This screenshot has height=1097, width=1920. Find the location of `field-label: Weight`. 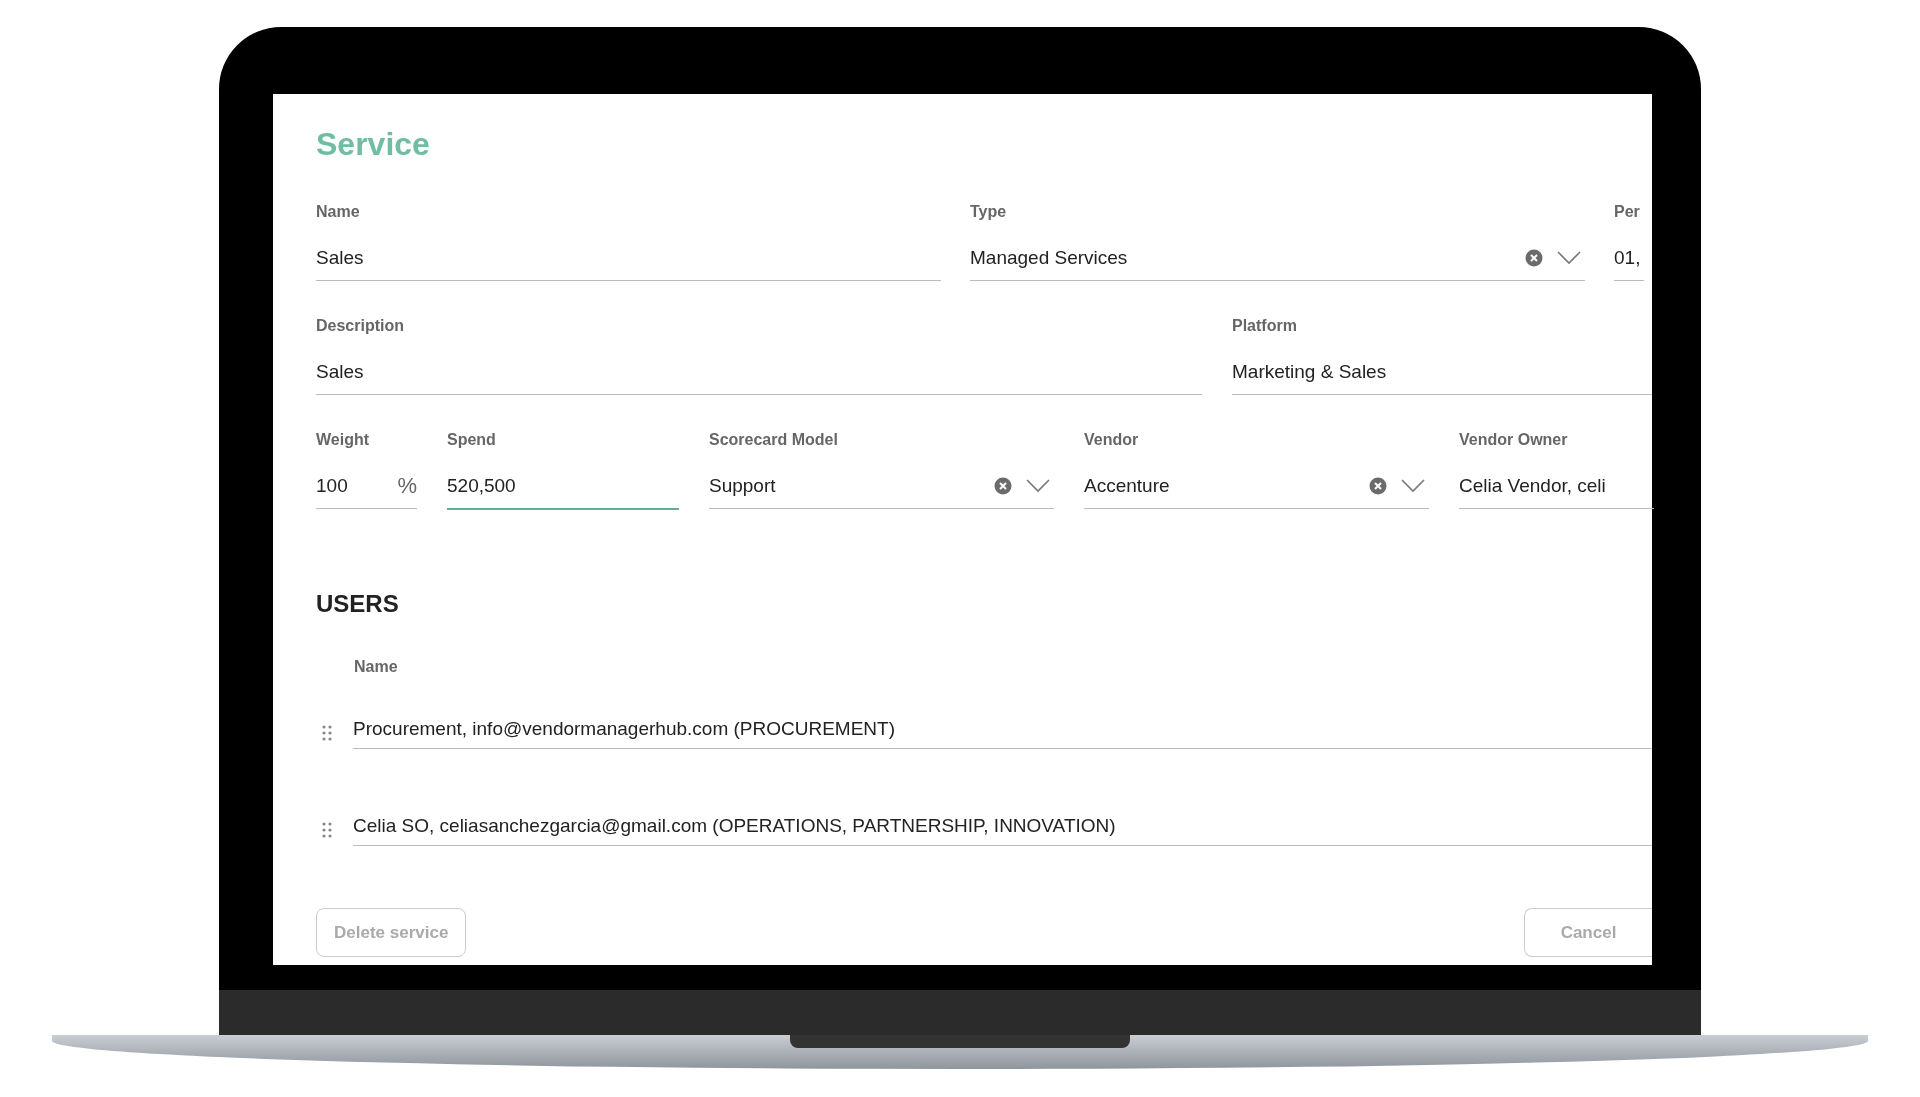

field-label: Weight is located at coordinates (343, 440).